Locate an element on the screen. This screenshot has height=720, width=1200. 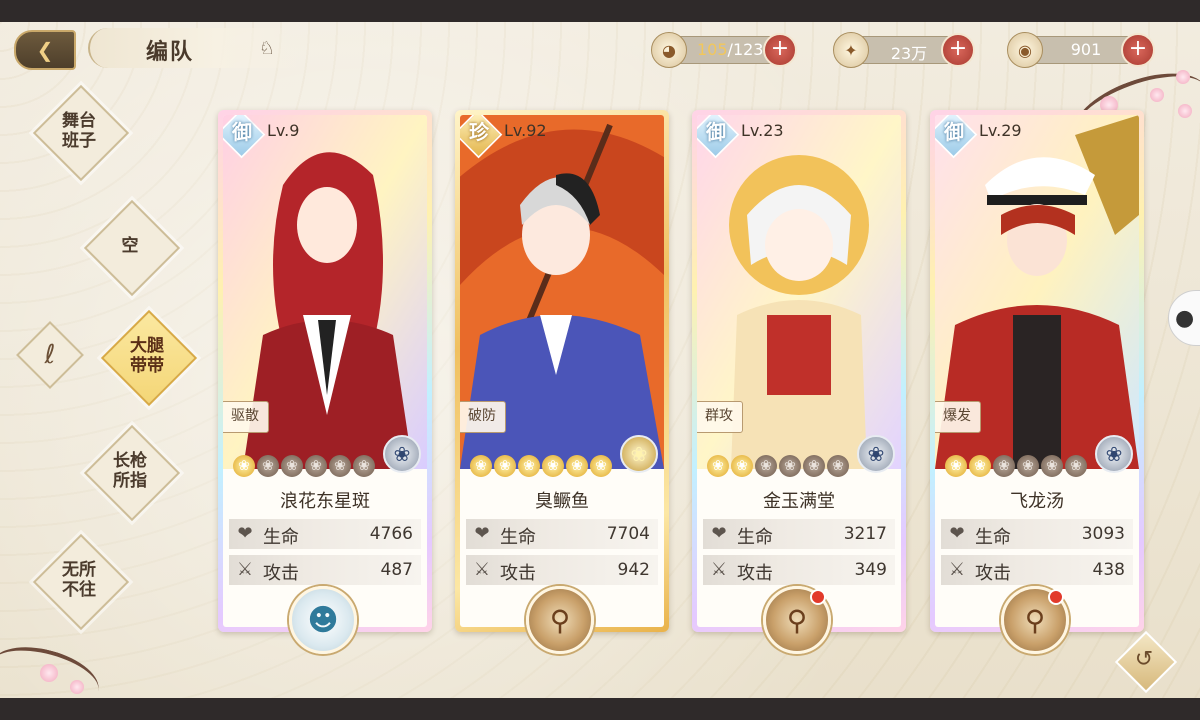
character-name: 金玉满堂 is located at coordinates (799, 501).